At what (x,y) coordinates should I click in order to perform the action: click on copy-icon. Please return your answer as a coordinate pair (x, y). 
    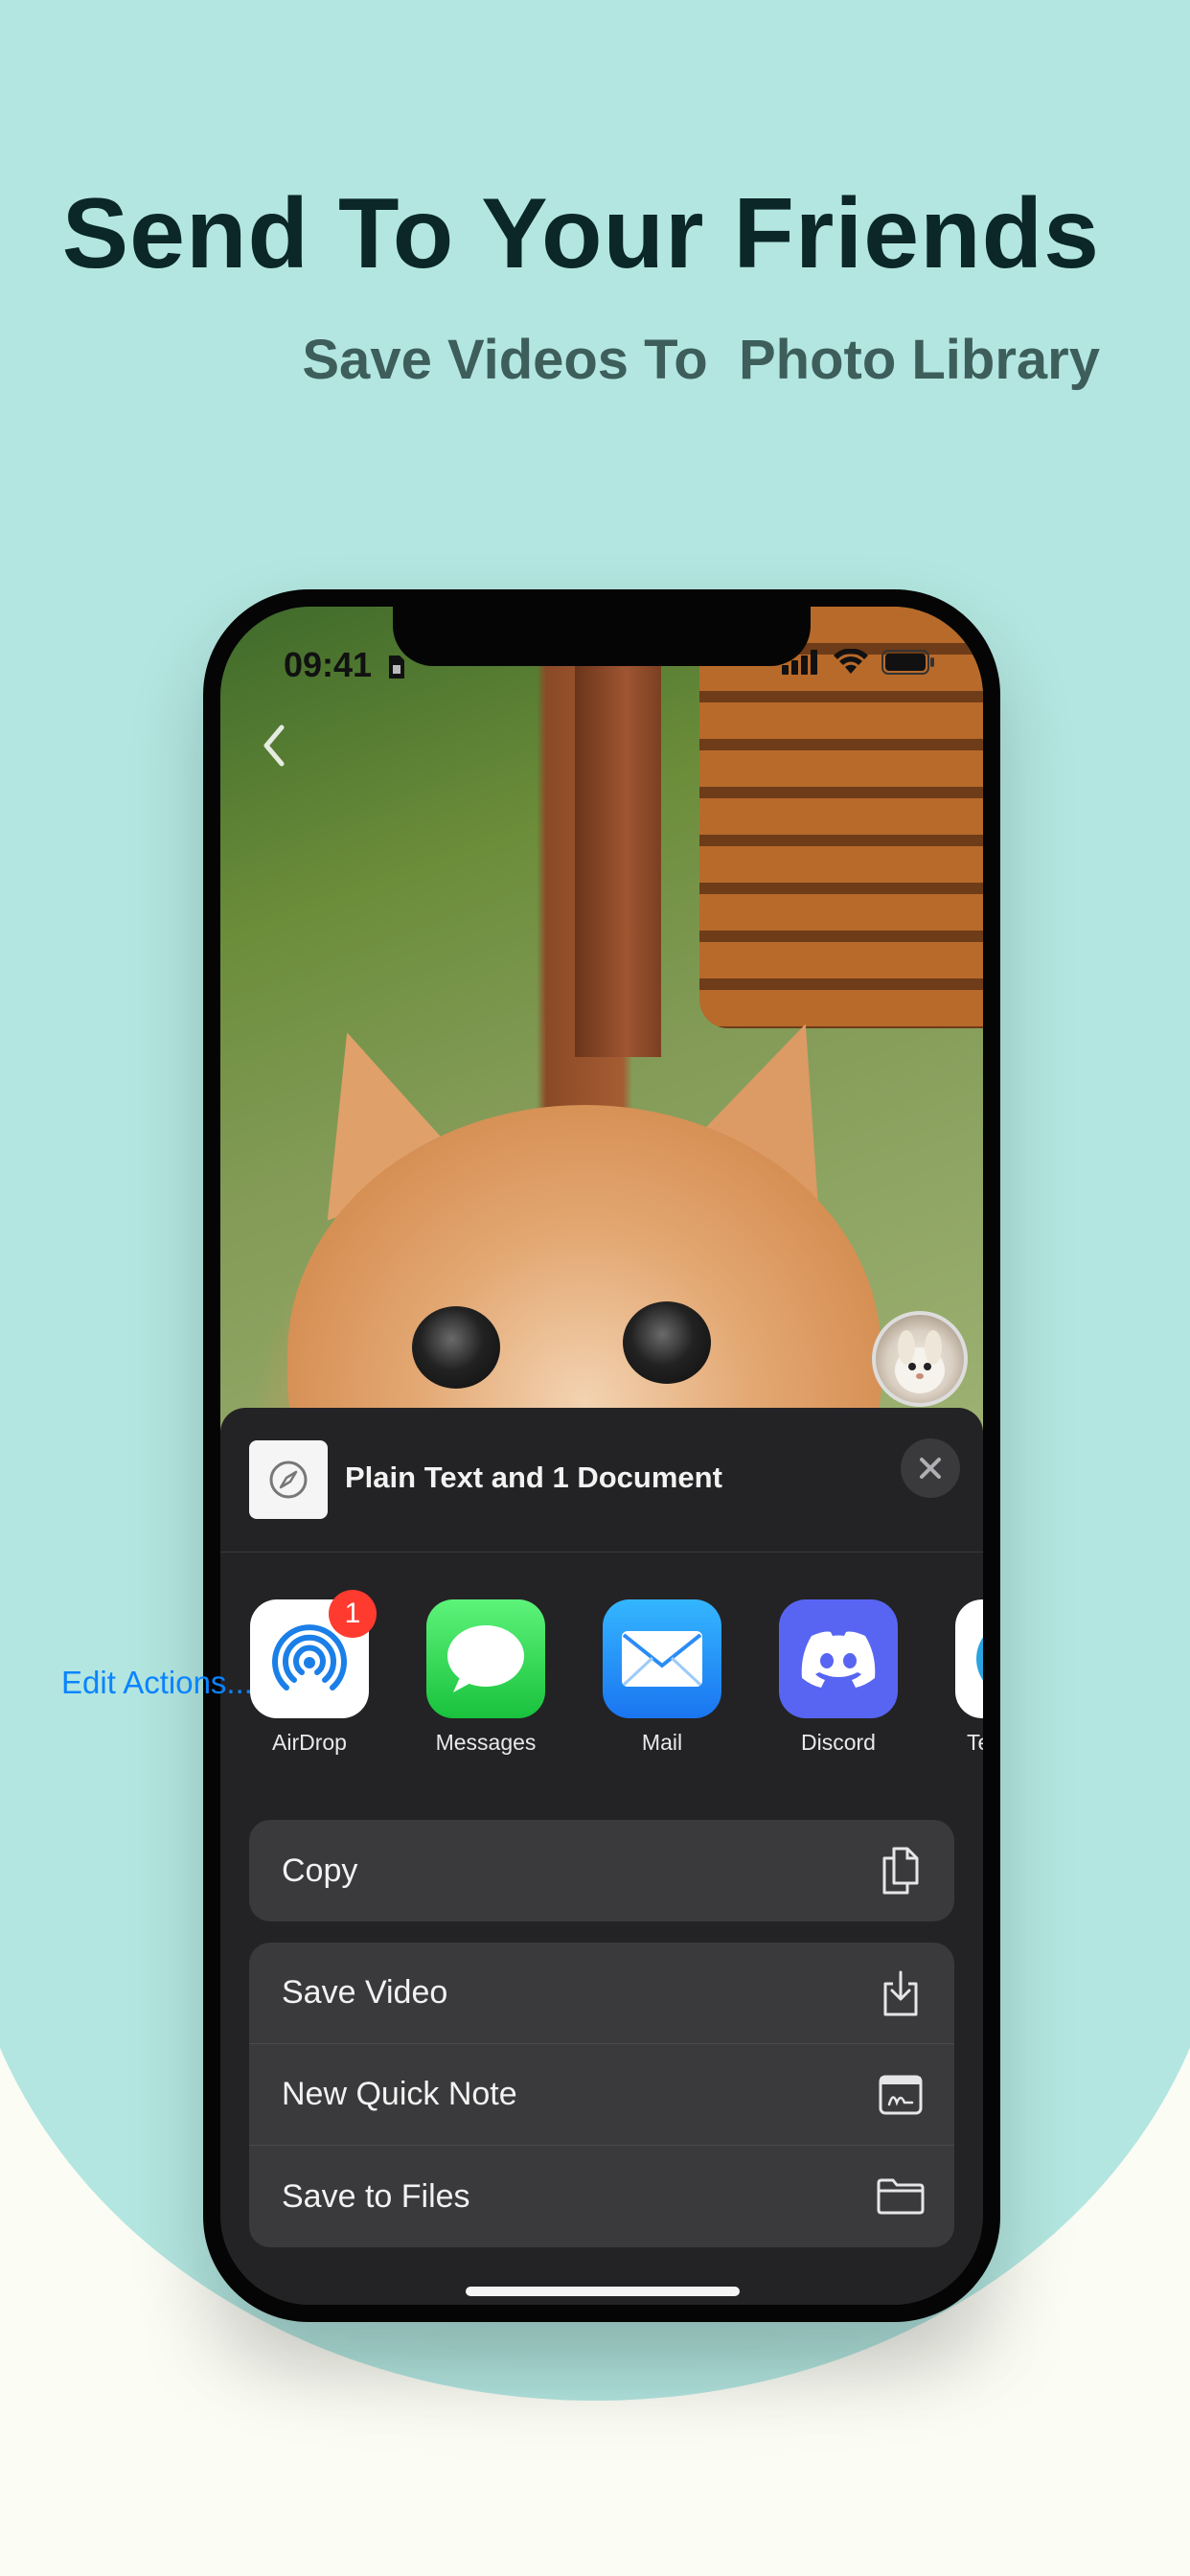
    Looking at the image, I should click on (901, 1871).